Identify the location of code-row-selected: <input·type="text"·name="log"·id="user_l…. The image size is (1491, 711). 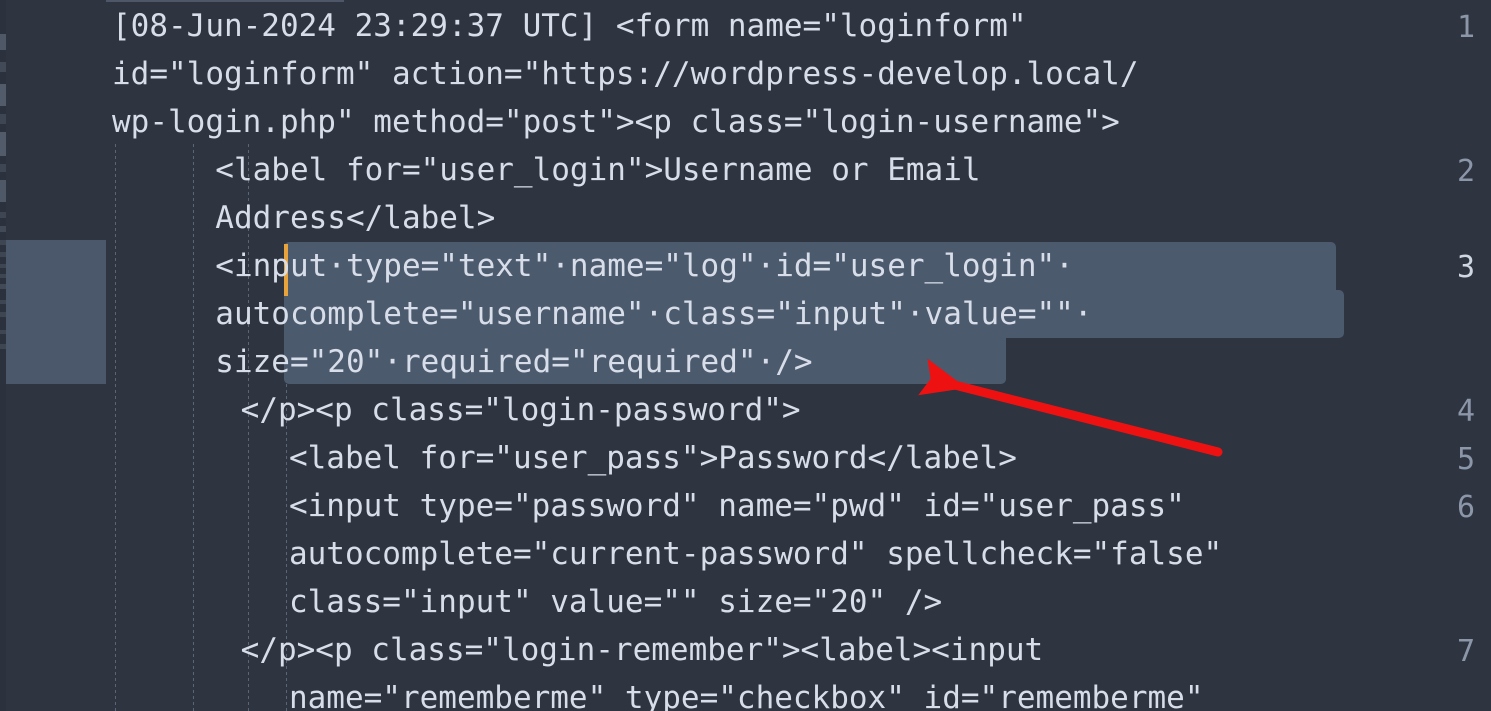
(570, 266).